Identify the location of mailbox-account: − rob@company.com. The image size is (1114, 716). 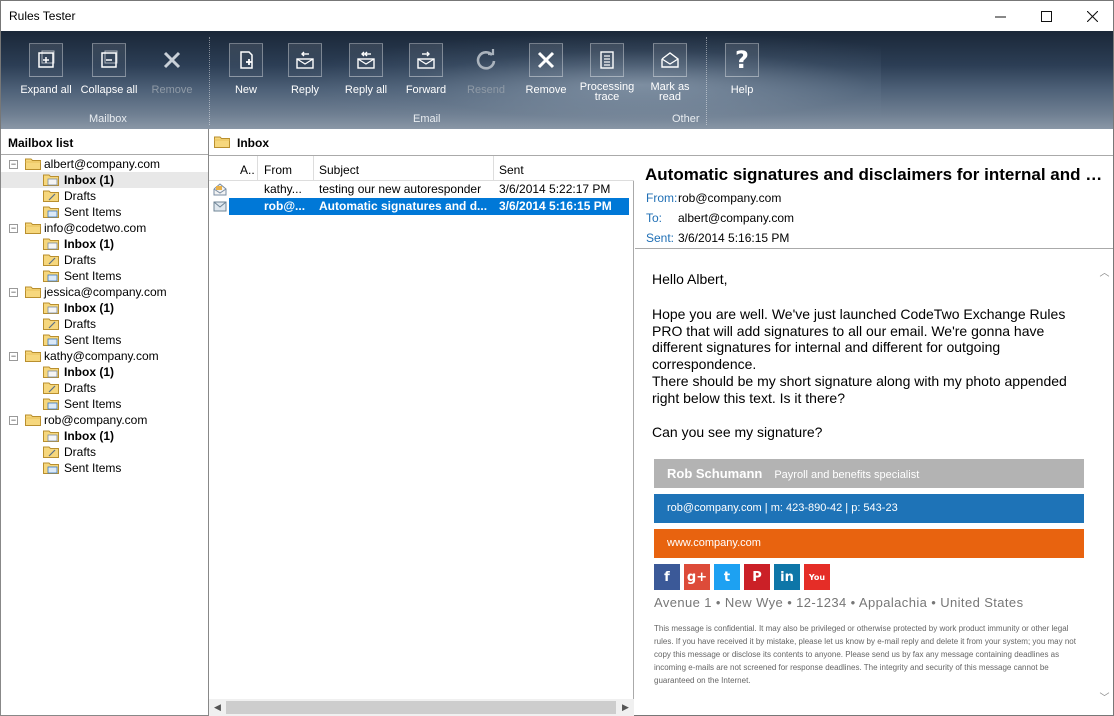
(104, 420).